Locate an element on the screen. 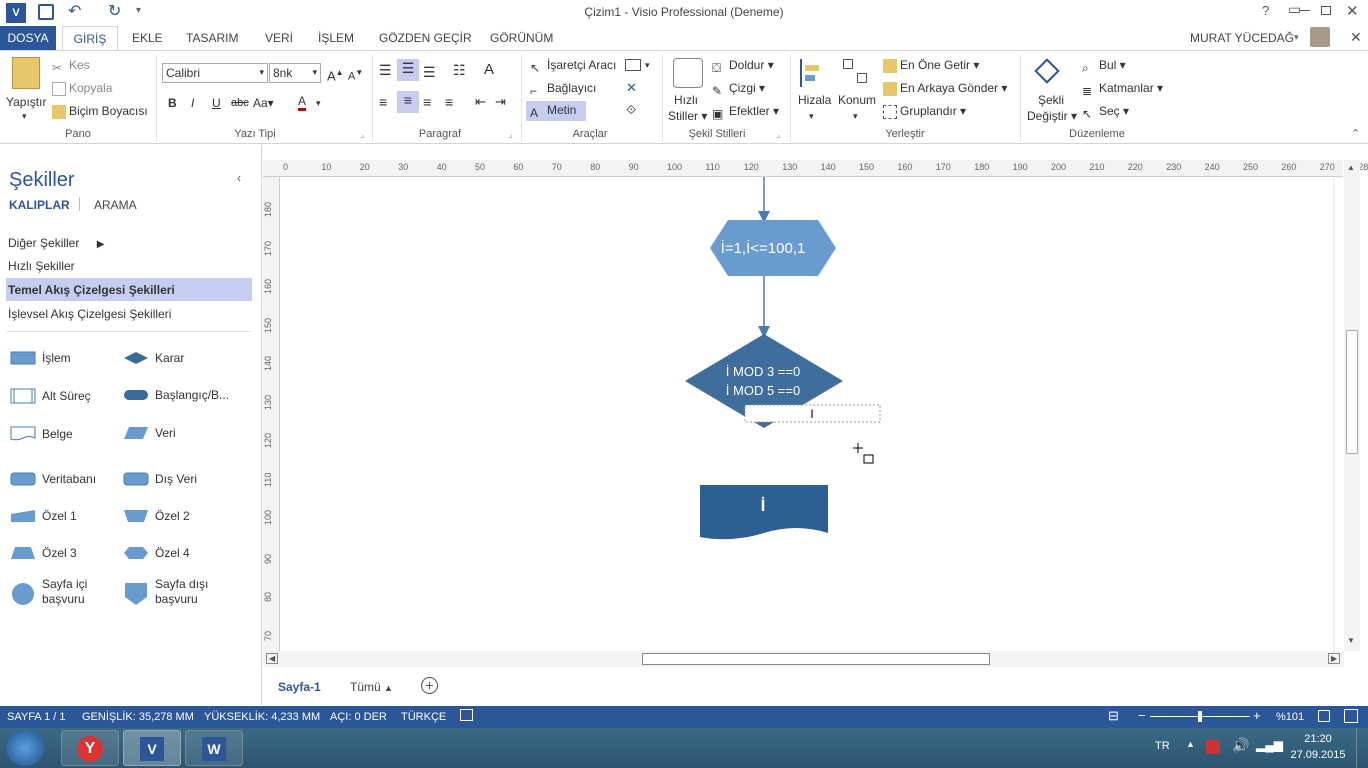  status-page: SAYFA 1 / 1 is located at coordinates (36, 717).